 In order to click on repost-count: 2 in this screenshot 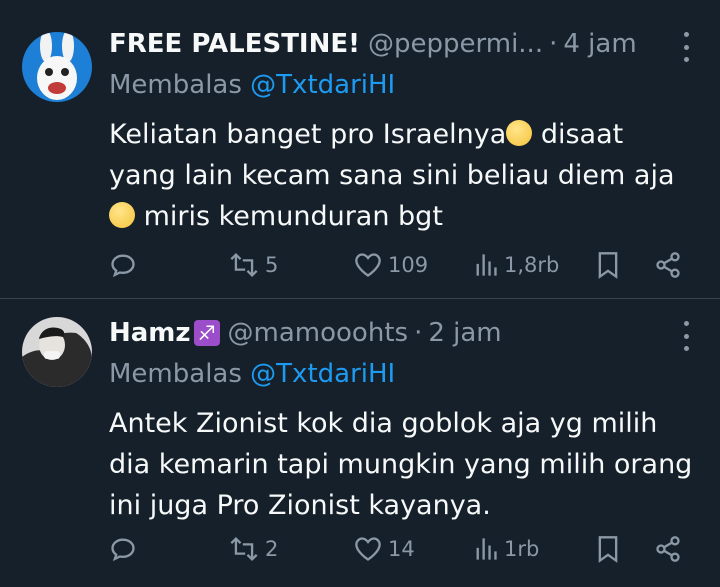, I will do `click(272, 549)`.